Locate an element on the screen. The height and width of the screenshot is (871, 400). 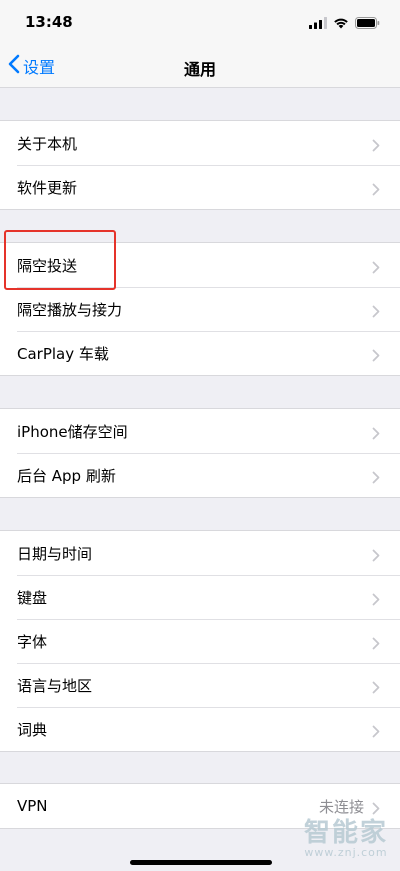
row-label: 隔空播放与接力 is located at coordinates (70, 309).